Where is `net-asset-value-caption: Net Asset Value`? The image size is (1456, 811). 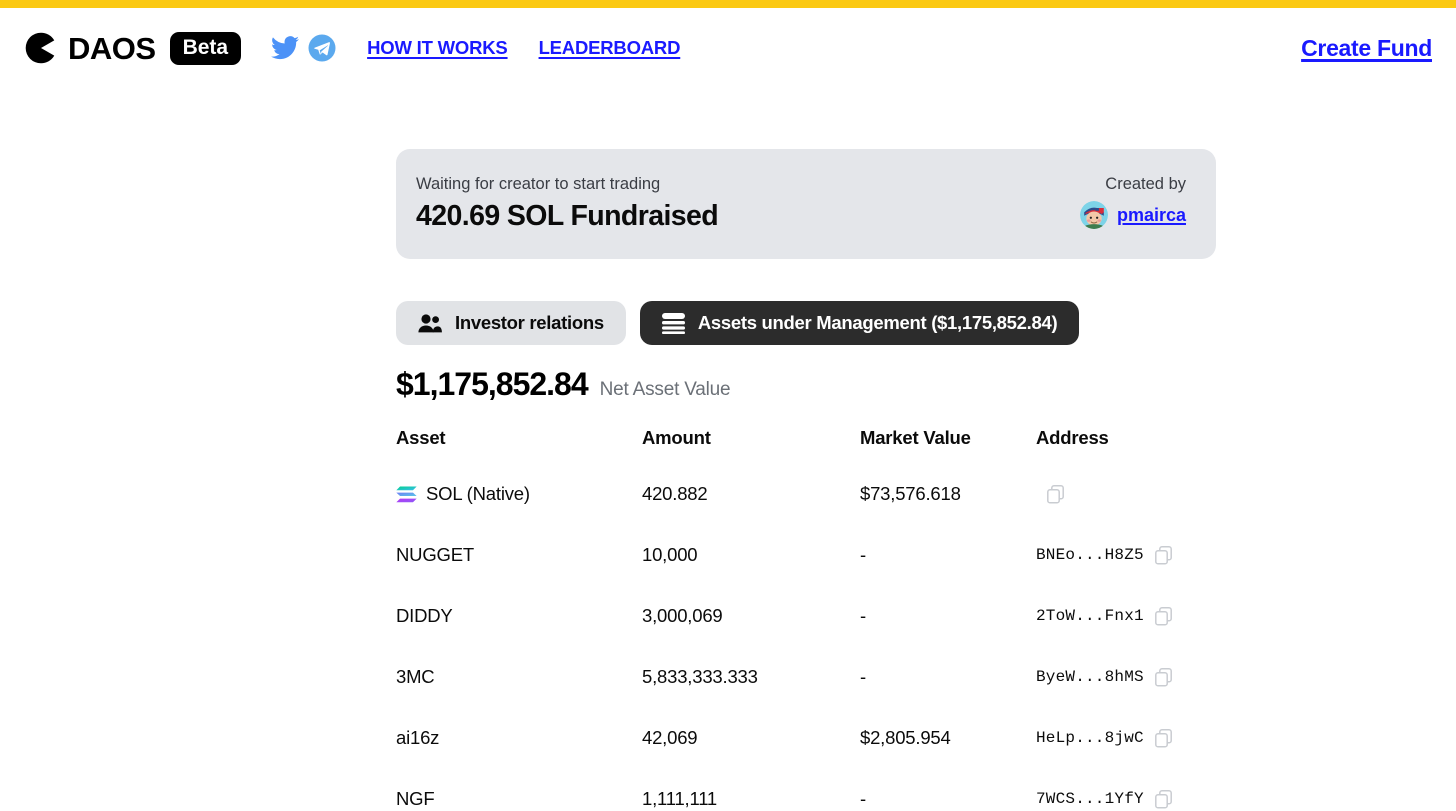 net-asset-value-caption: Net Asset Value is located at coordinates (665, 390).